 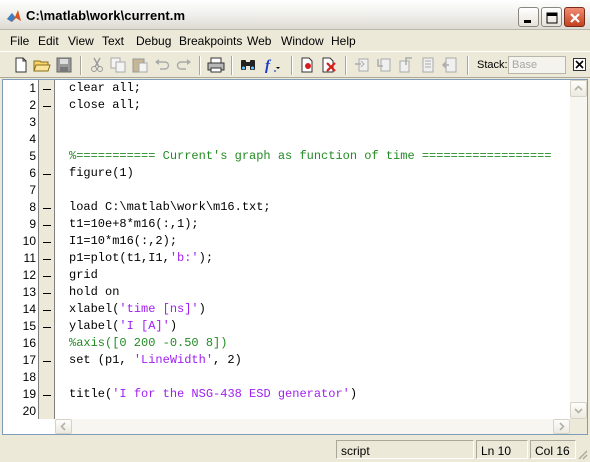 I want to click on code-line: title('I for the NSG-438 ESD generator'), so click(x=213, y=394).